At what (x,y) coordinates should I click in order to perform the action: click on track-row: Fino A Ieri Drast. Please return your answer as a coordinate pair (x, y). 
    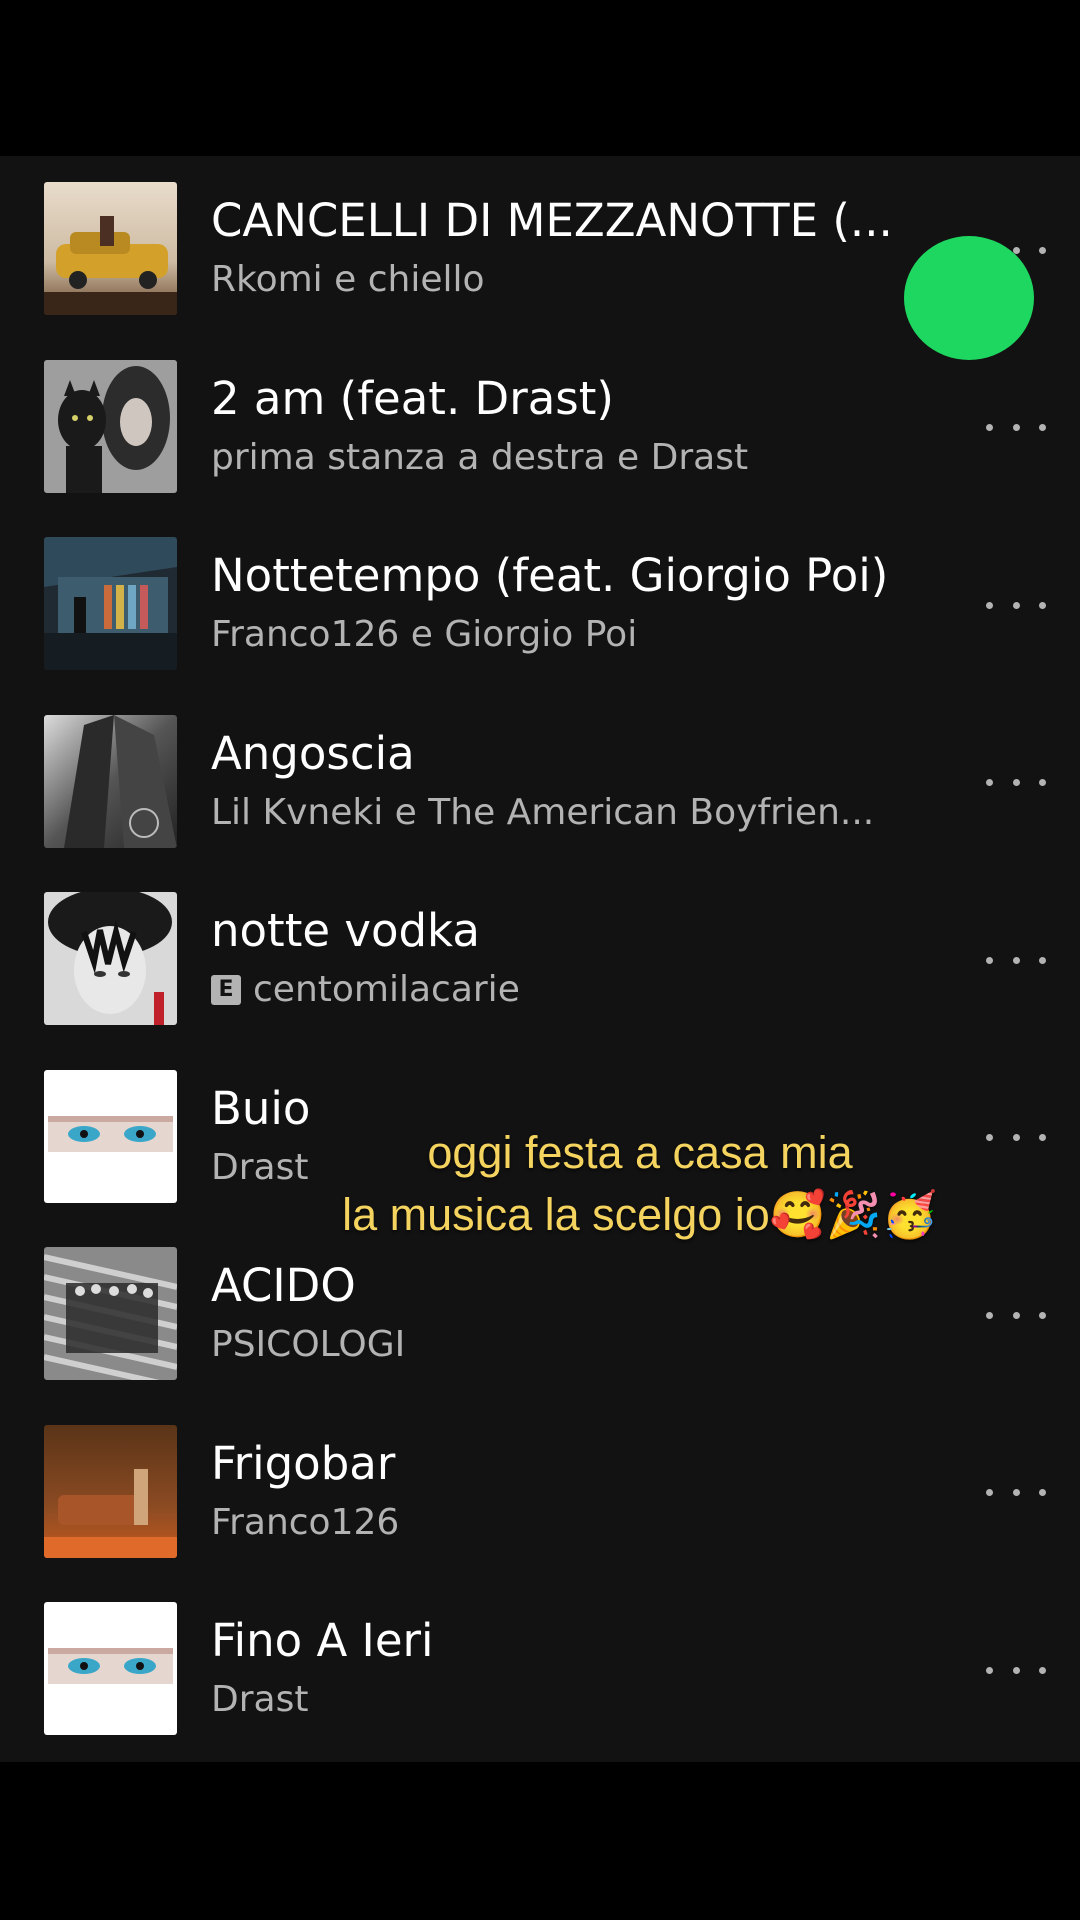
    Looking at the image, I should click on (540, 1682).